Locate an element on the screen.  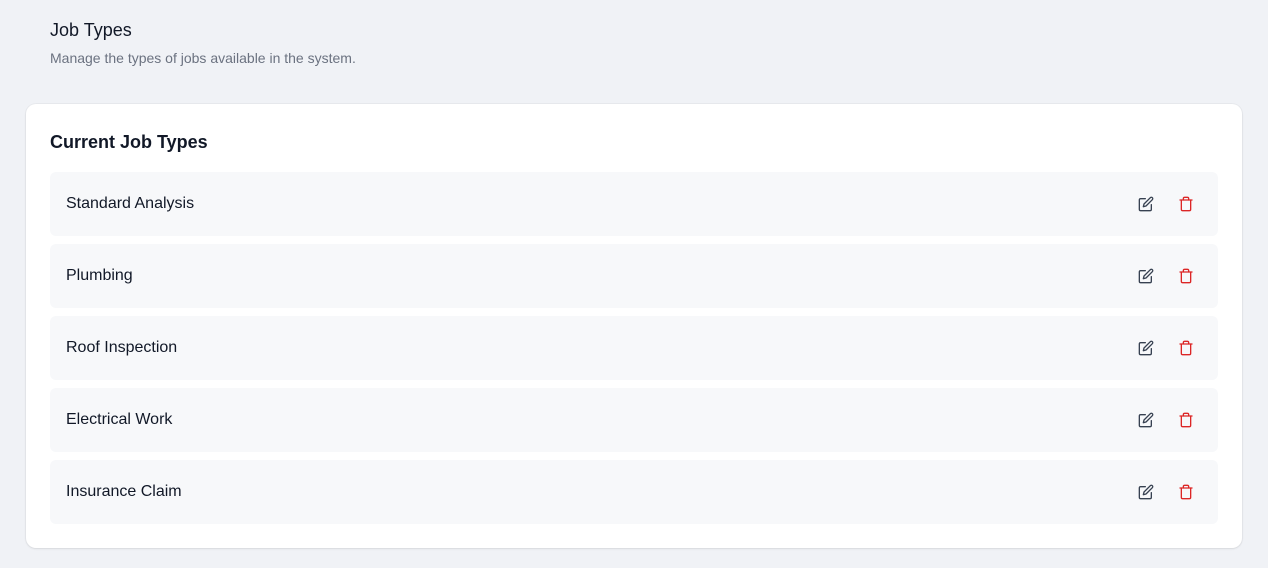
card-title: Current Job Types is located at coordinates (129, 142).